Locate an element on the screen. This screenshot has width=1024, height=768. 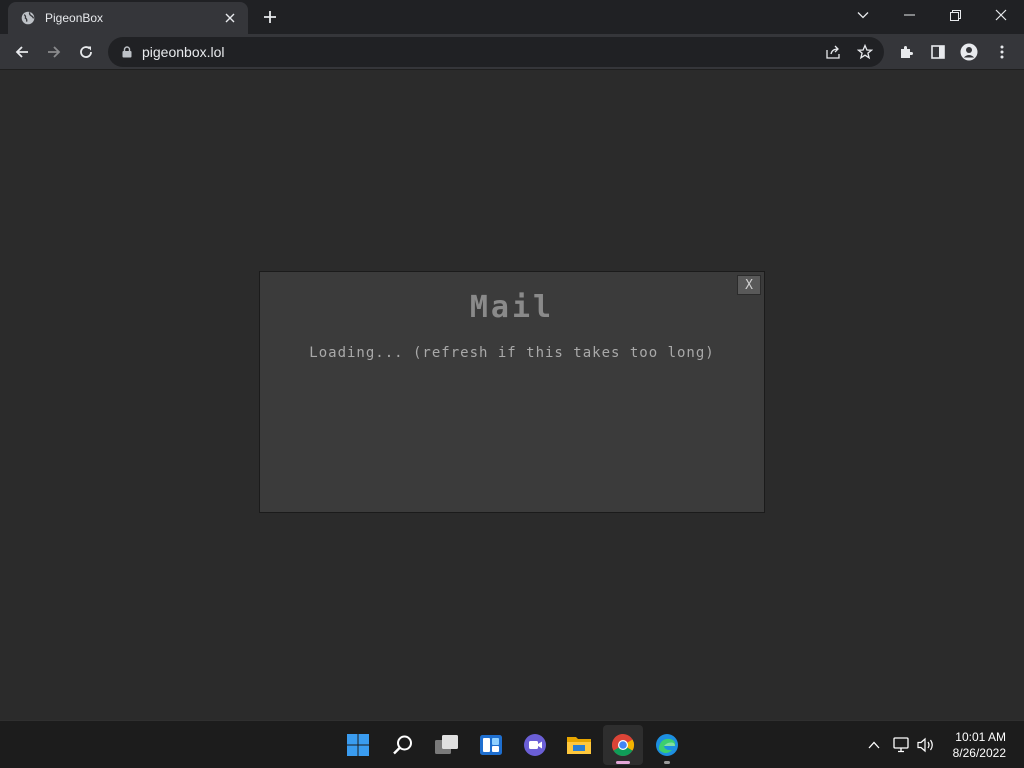
restore-icon is located at coordinates (955, 15).